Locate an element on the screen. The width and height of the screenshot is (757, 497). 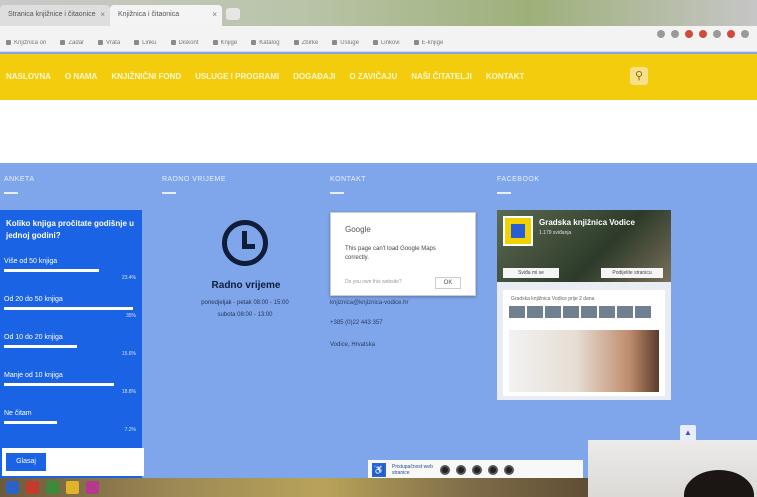
facebook-post: Gradska knjižnica Vodice prije 2 dana is located at coordinates (584, 343).